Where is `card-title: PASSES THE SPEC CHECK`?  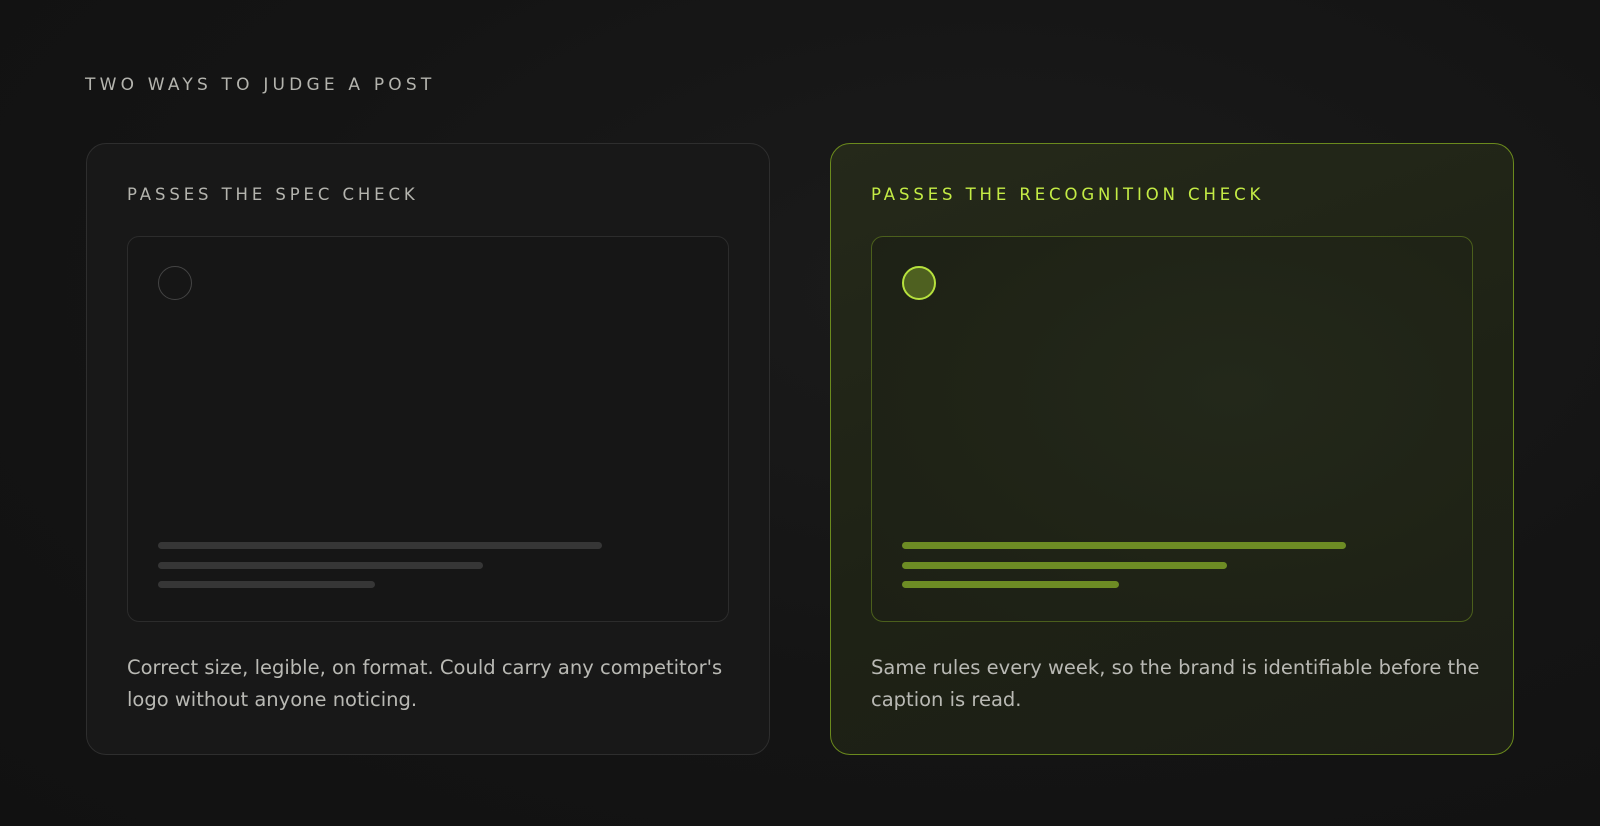
card-title: PASSES THE SPEC CHECK is located at coordinates (273, 194).